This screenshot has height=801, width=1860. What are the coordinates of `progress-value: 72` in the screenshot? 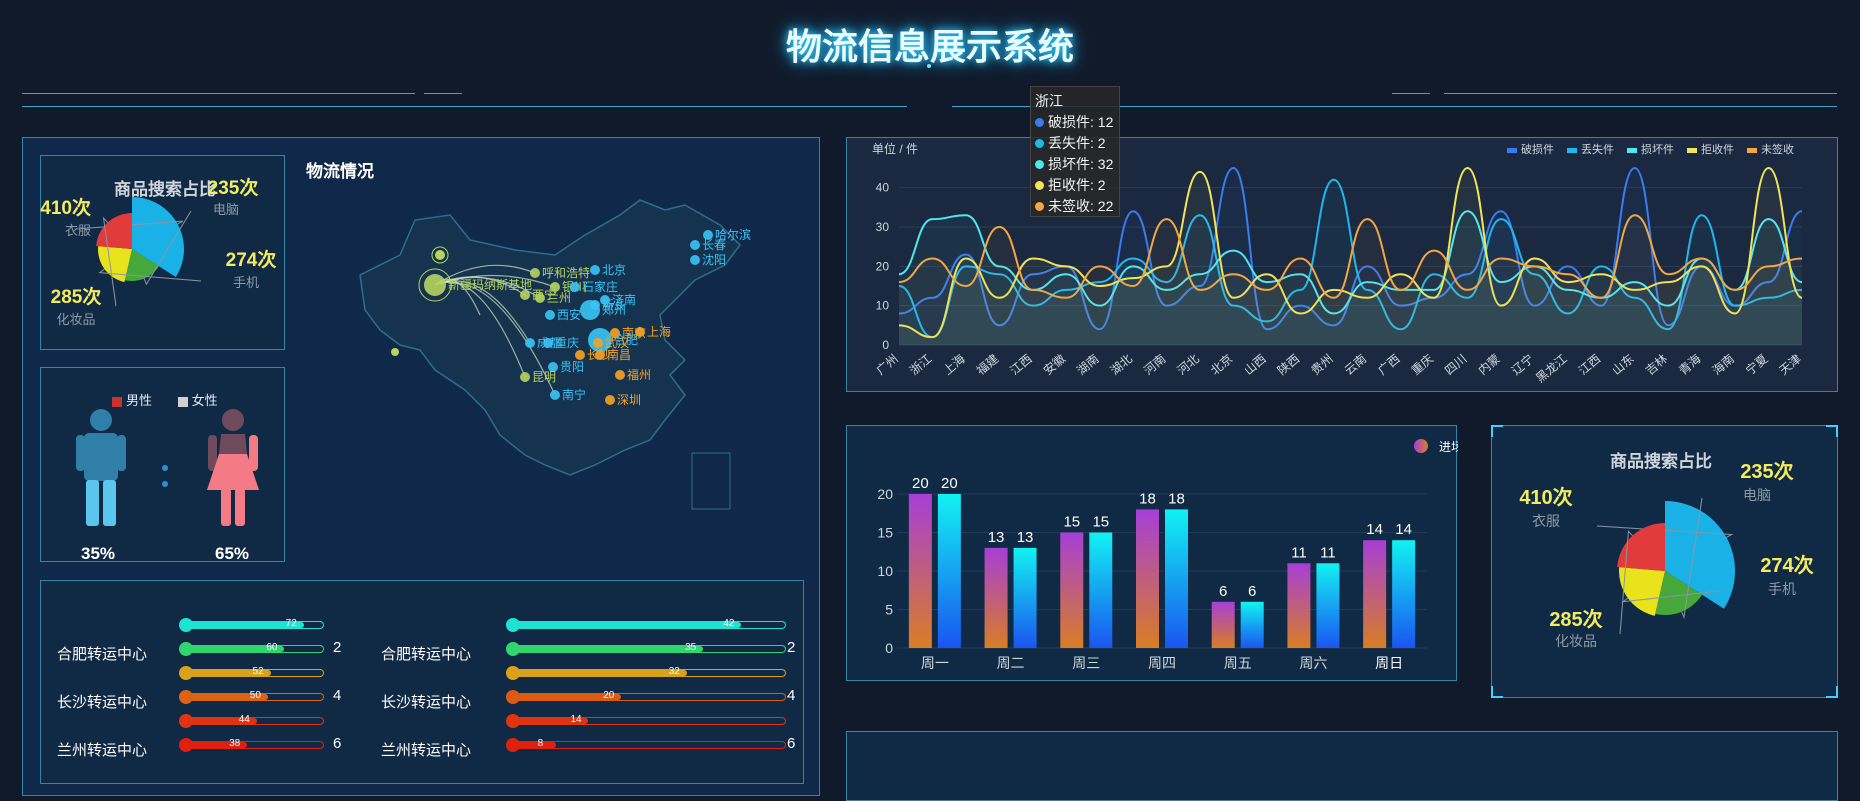 It's located at (291, 623).